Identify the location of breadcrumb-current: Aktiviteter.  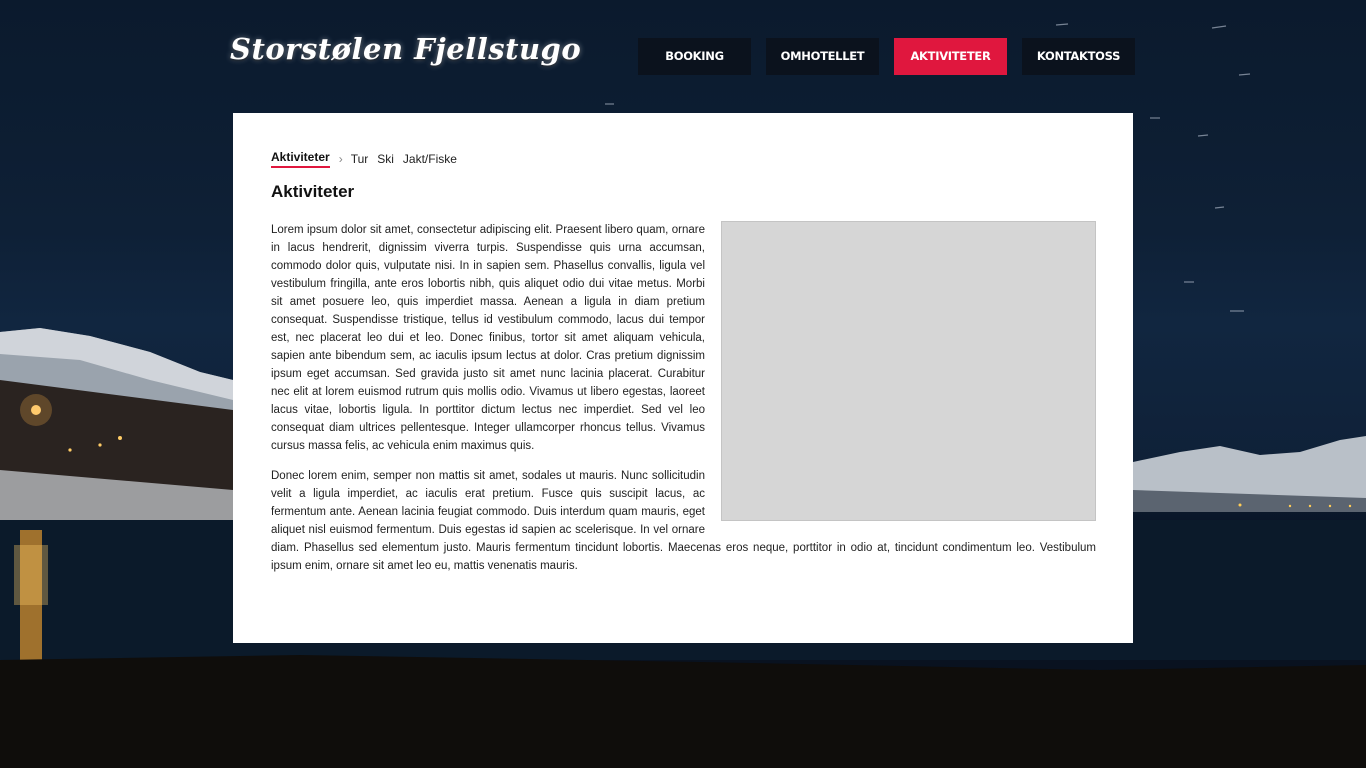
(300, 159).